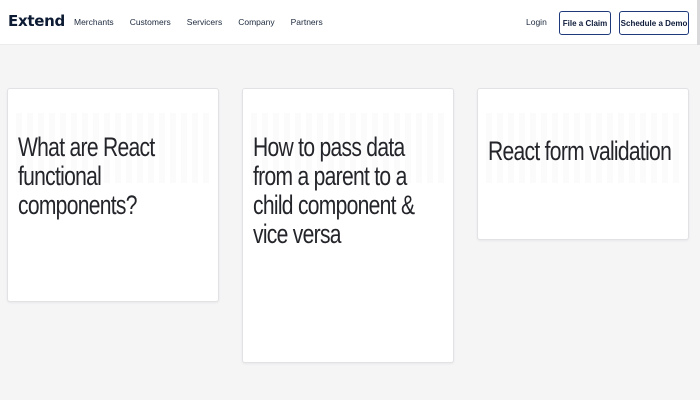 The width and height of the screenshot is (700, 400). What do you see at coordinates (654, 23) in the screenshot?
I see `schedule-a-demo-button: Schedule a Demo` at bounding box center [654, 23].